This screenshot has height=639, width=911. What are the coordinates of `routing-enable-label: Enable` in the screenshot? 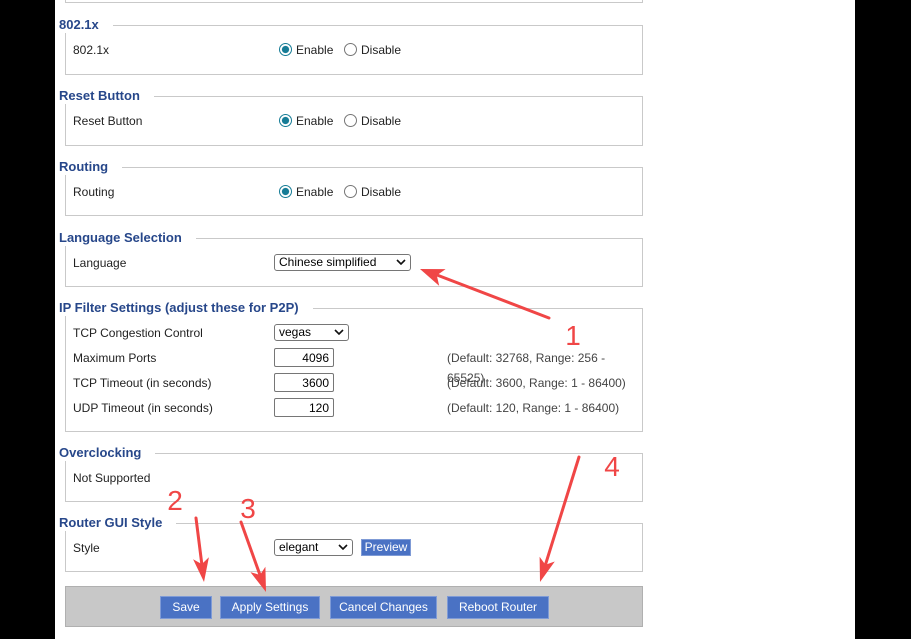 It's located at (315, 192).